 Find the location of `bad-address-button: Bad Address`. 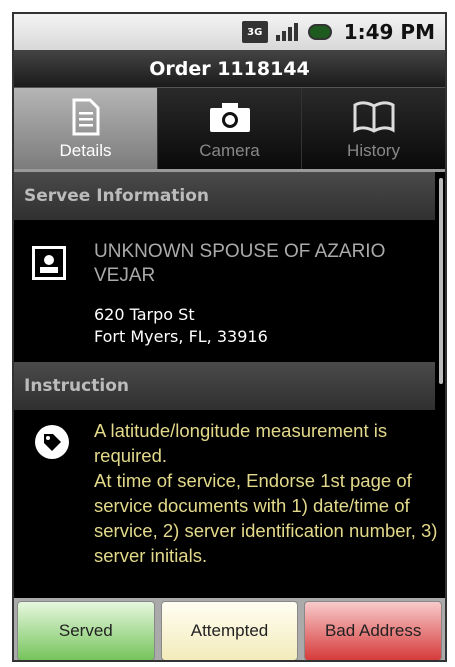

bad-address-button: Bad Address is located at coordinates (373, 630).